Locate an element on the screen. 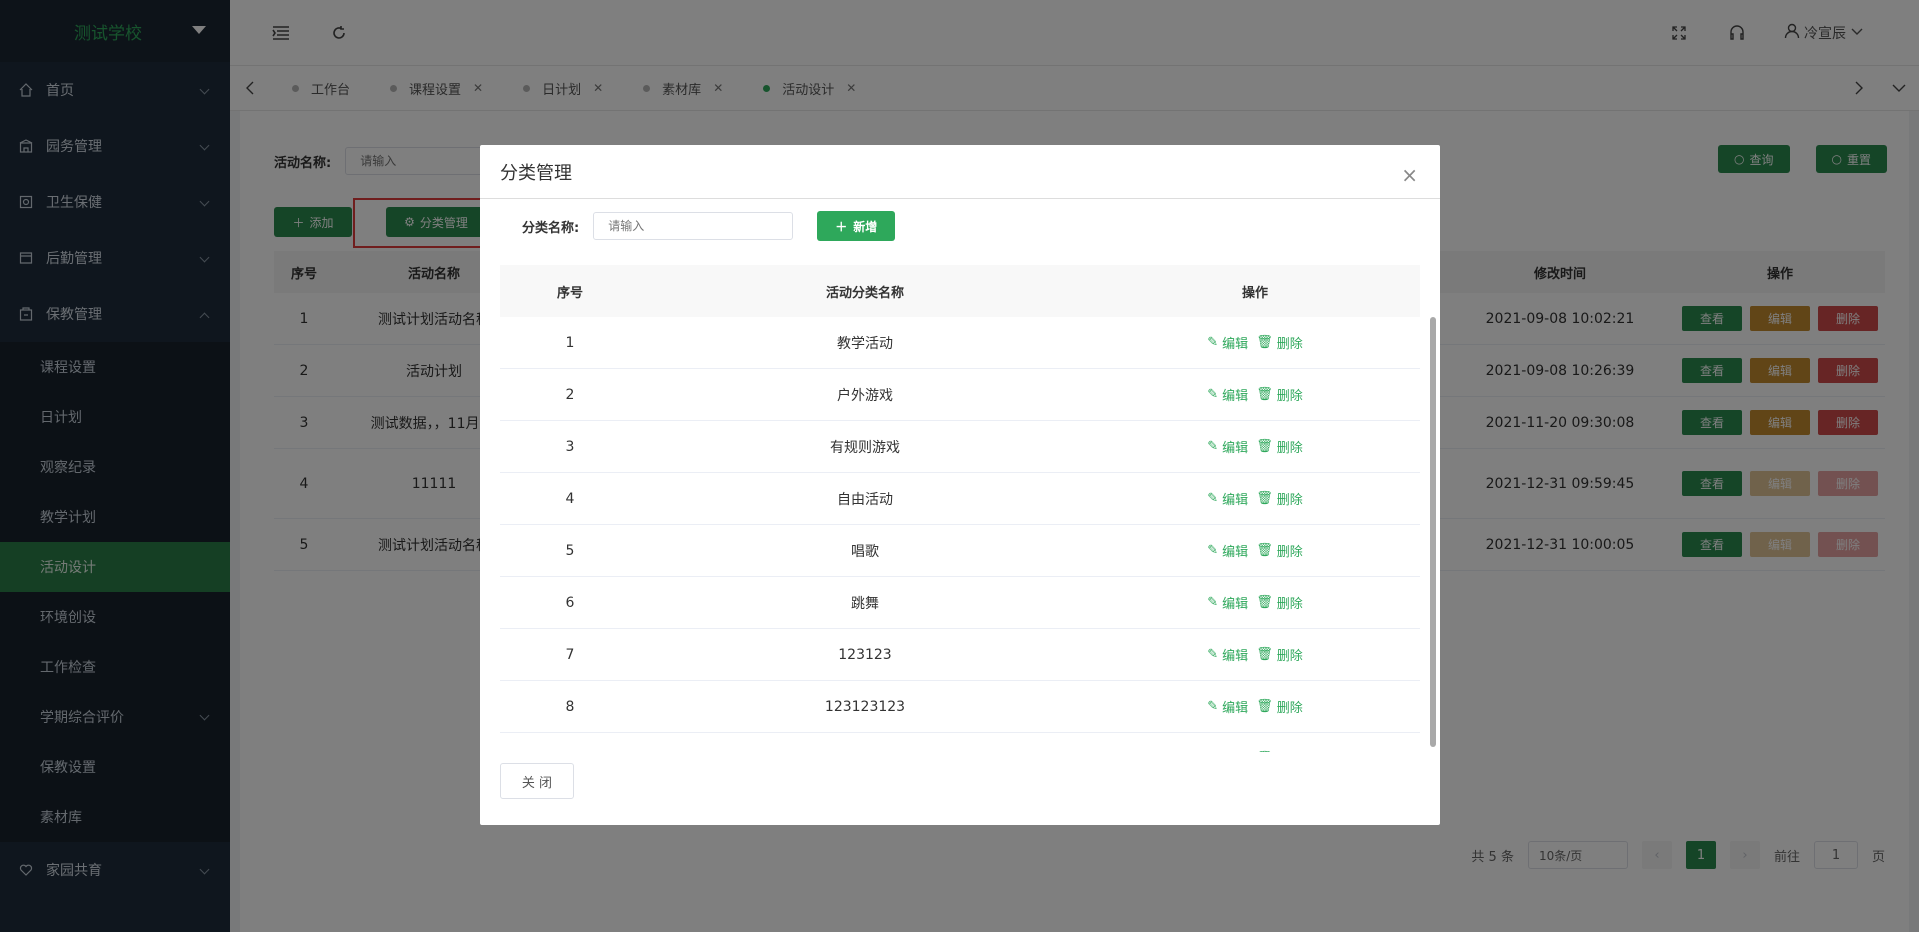 This screenshot has width=1919, height=932. header-category-name: 活动分类名称 is located at coordinates (864, 293).